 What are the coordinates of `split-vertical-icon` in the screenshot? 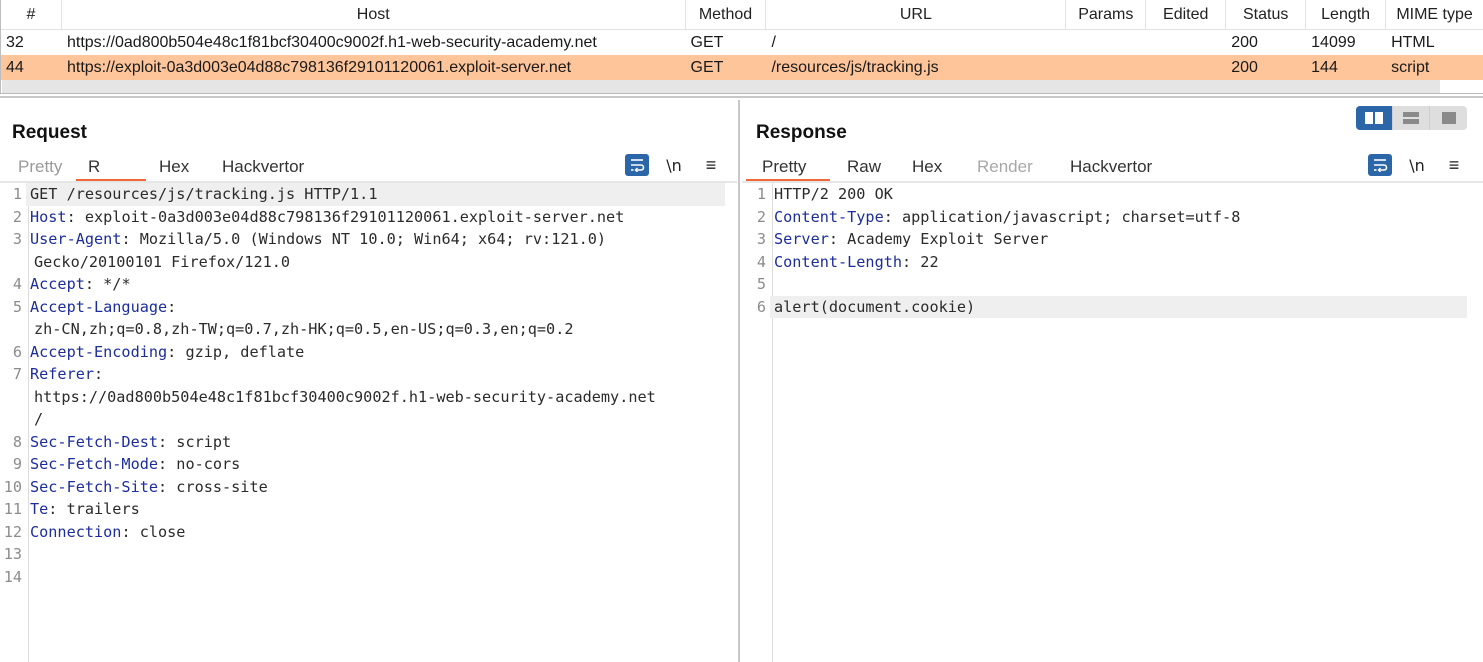 It's located at (1374, 118).